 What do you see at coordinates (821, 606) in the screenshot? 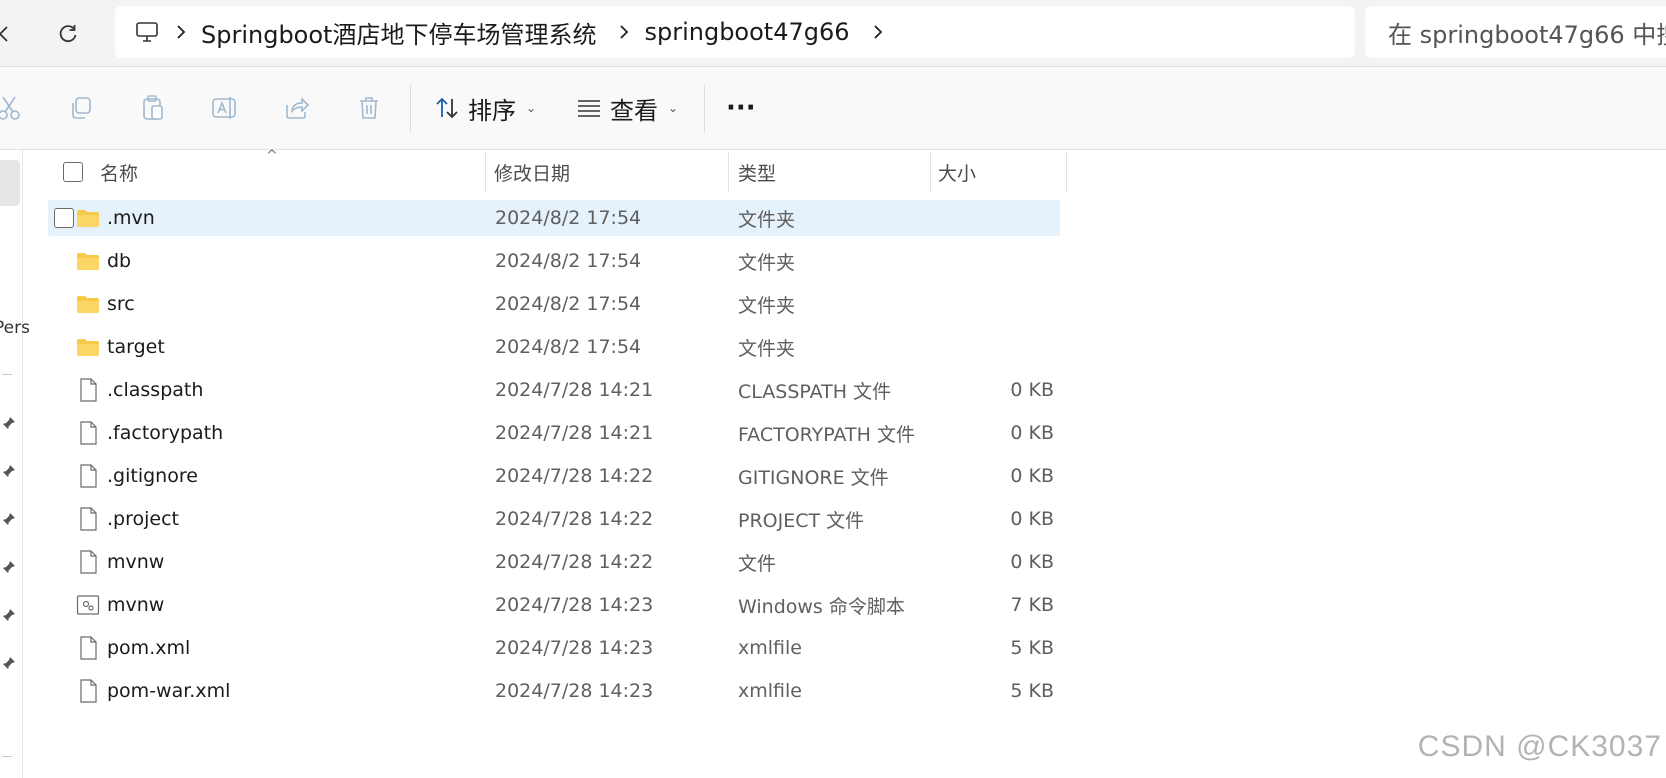
I see `file-type: Windows 命令脚本` at bounding box center [821, 606].